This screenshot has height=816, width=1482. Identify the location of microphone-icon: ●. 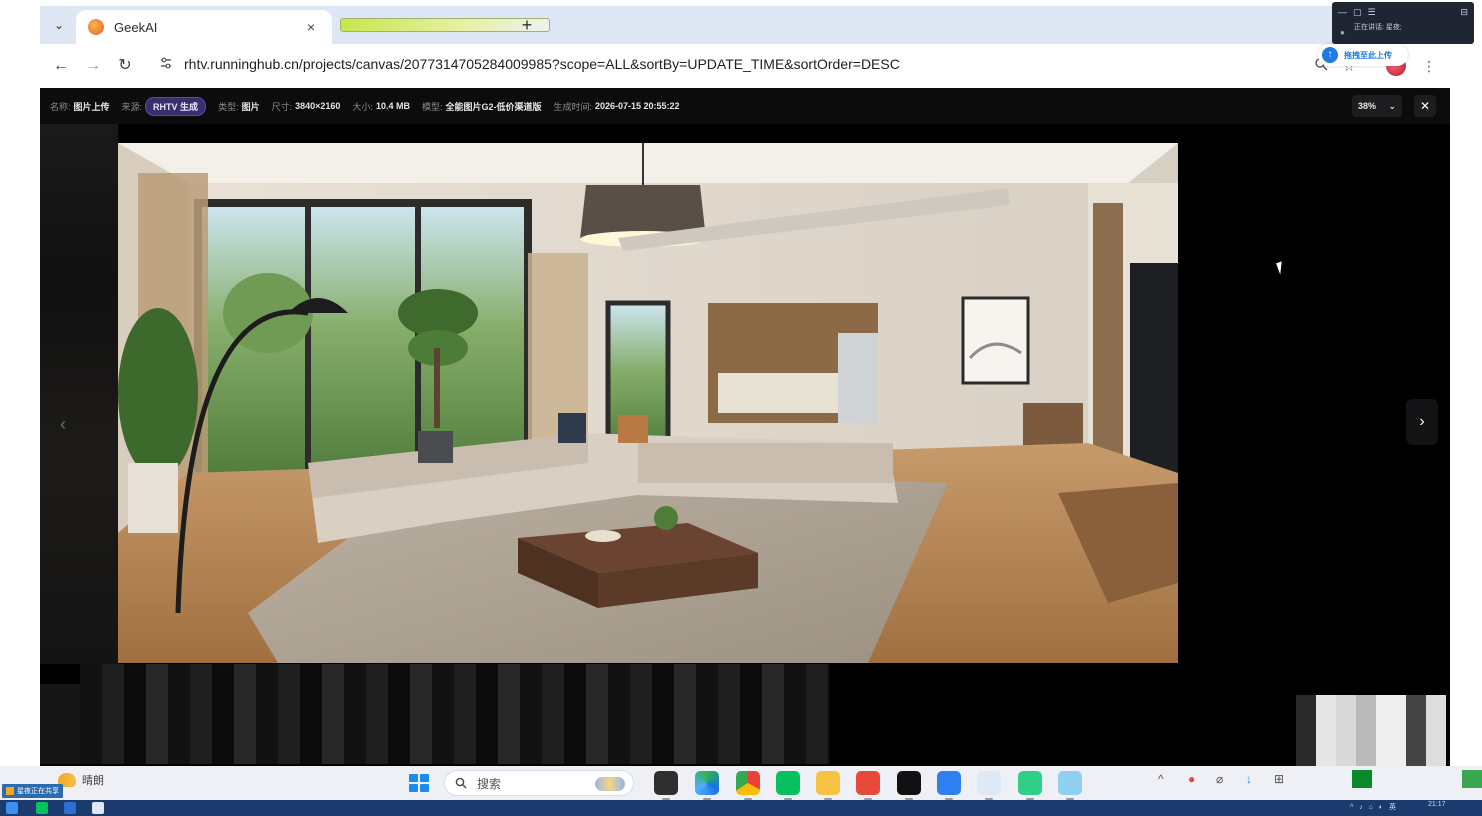
(1342, 32).